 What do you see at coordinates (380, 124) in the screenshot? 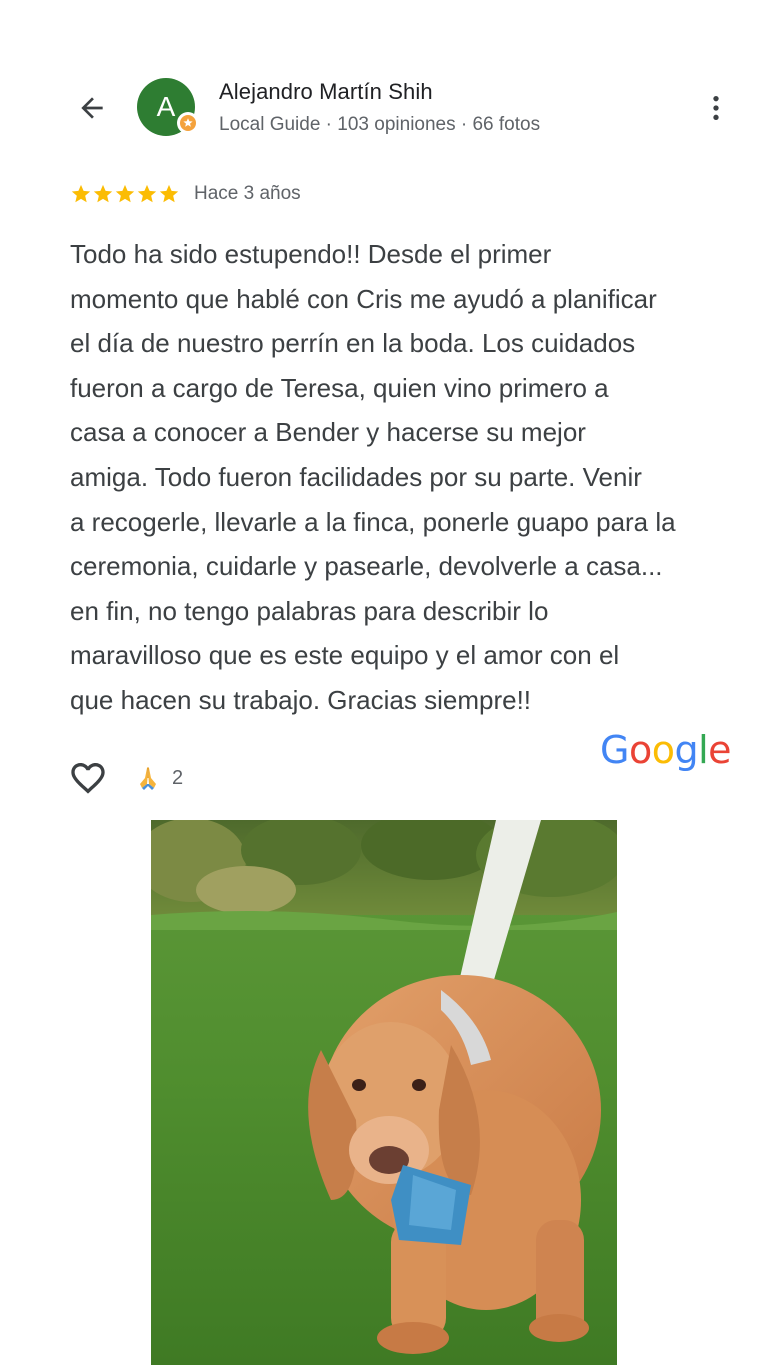
I see `reviewer-meta: Local Guide · 103 opiniones · 66 fotos` at bounding box center [380, 124].